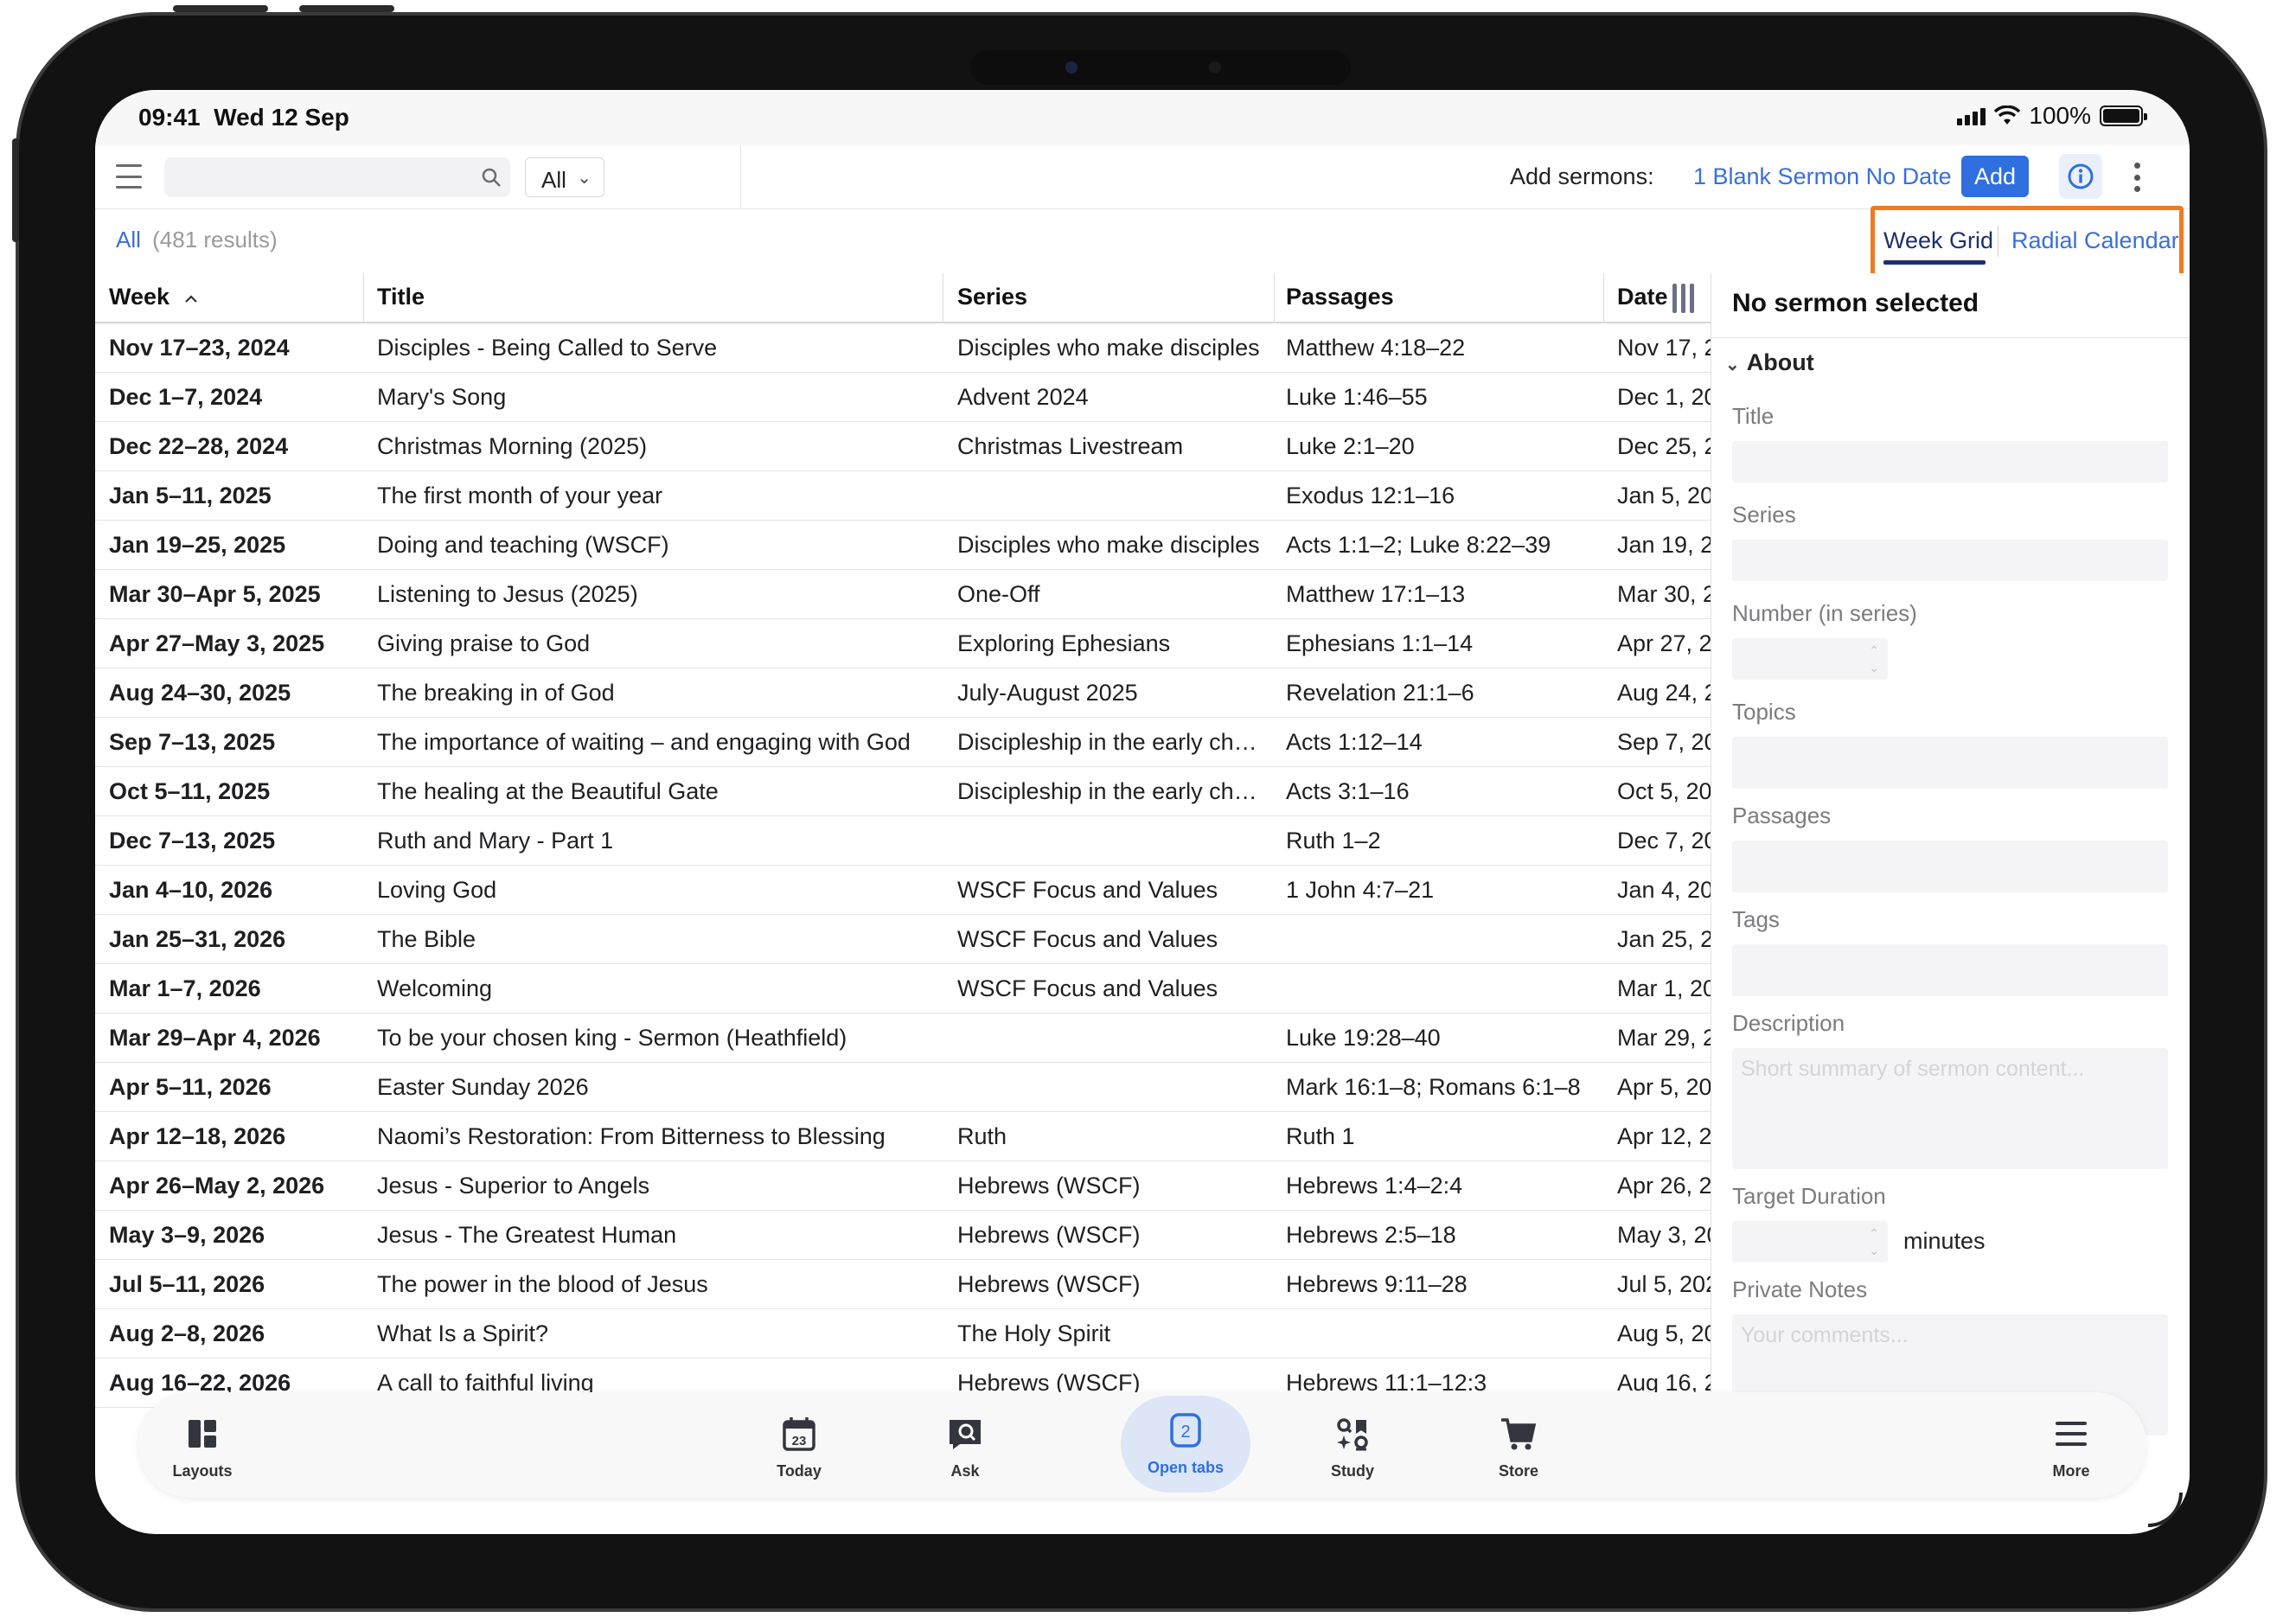 Image resolution: width=2283 pixels, height=1624 pixels. What do you see at coordinates (243, 117) in the screenshot?
I see `status-time: 09:41 Wed 12 Sep` at bounding box center [243, 117].